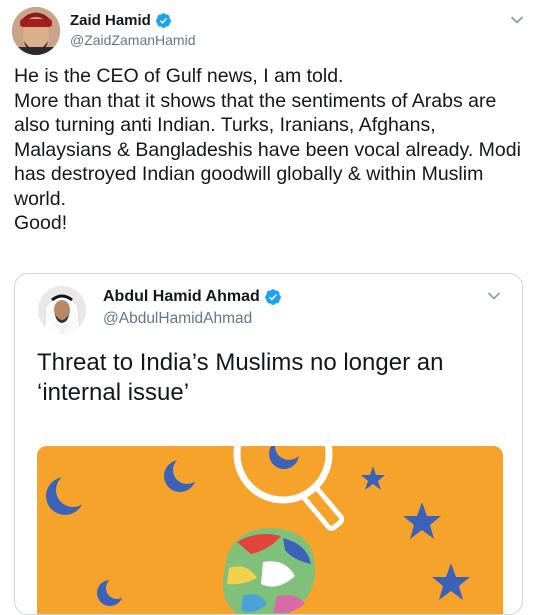 This screenshot has width=541, height=615. I want to click on quoted-author-handle: @AbdulHamidAhmad, so click(177, 319).